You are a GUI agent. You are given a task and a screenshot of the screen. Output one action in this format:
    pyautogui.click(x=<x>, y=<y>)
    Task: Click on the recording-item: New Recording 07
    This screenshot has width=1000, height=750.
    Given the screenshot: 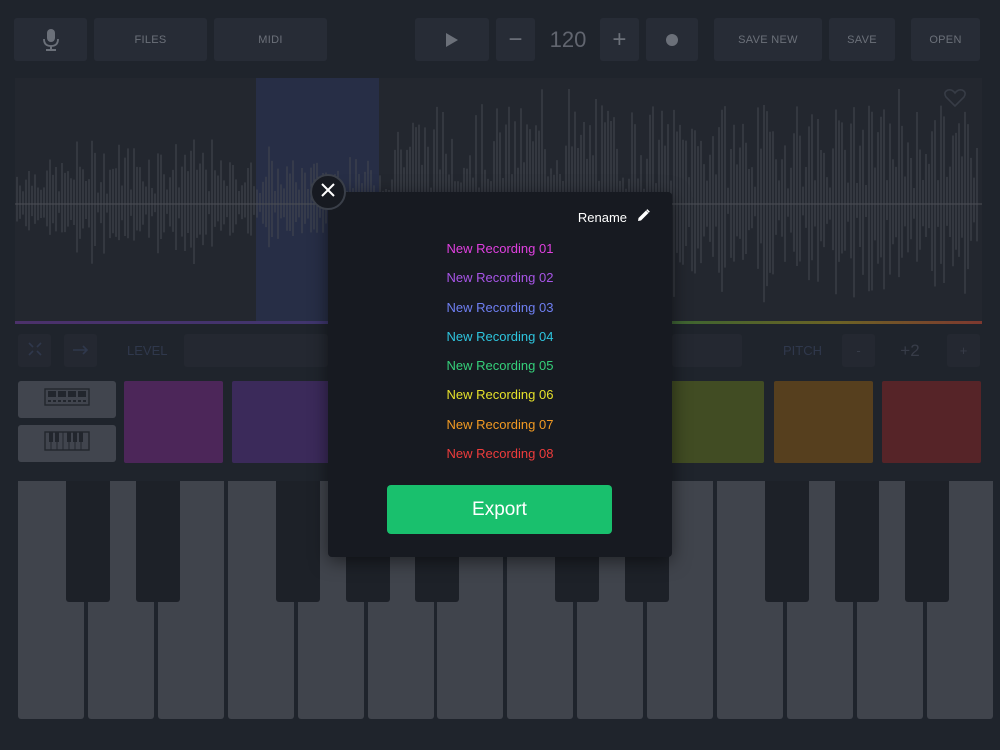 What is the action you would take?
    pyautogui.click(x=500, y=431)
    